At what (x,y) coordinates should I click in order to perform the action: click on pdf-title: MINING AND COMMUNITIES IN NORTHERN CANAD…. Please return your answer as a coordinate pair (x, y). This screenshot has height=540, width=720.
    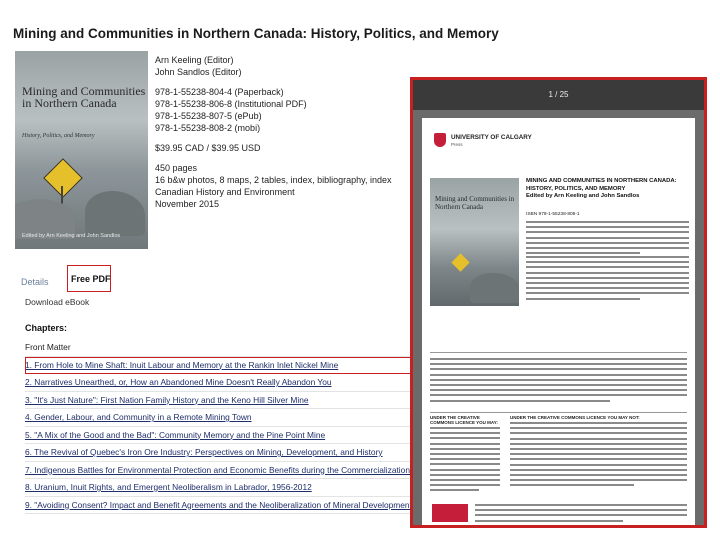
    Looking at the image, I should click on (608, 189).